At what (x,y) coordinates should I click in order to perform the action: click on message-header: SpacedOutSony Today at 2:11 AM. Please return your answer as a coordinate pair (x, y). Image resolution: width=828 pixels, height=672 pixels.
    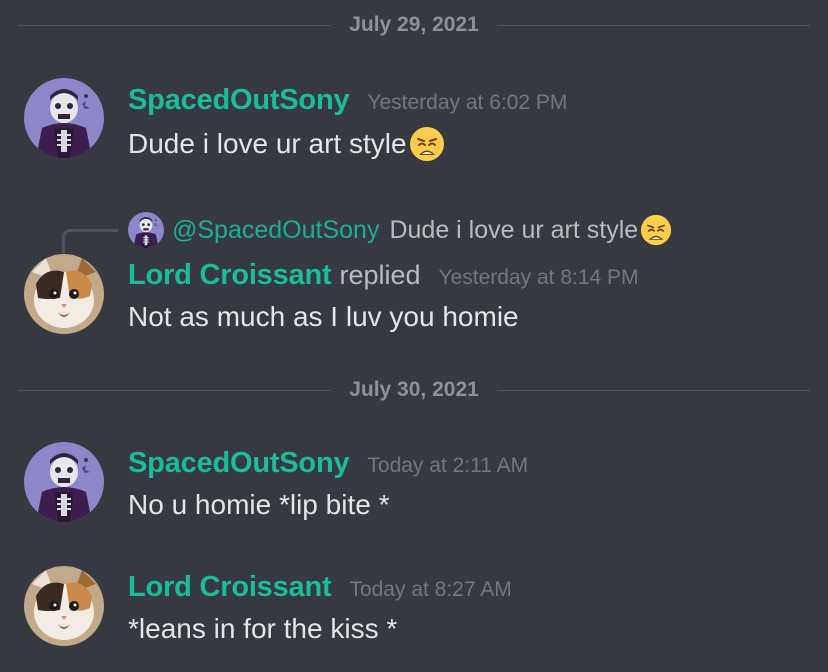
    Looking at the image, I should click on (473, 463).